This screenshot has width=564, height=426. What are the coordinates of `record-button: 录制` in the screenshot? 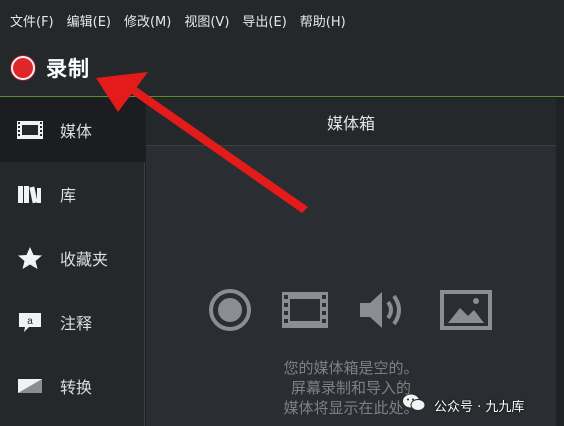 It's located at (50, 68).